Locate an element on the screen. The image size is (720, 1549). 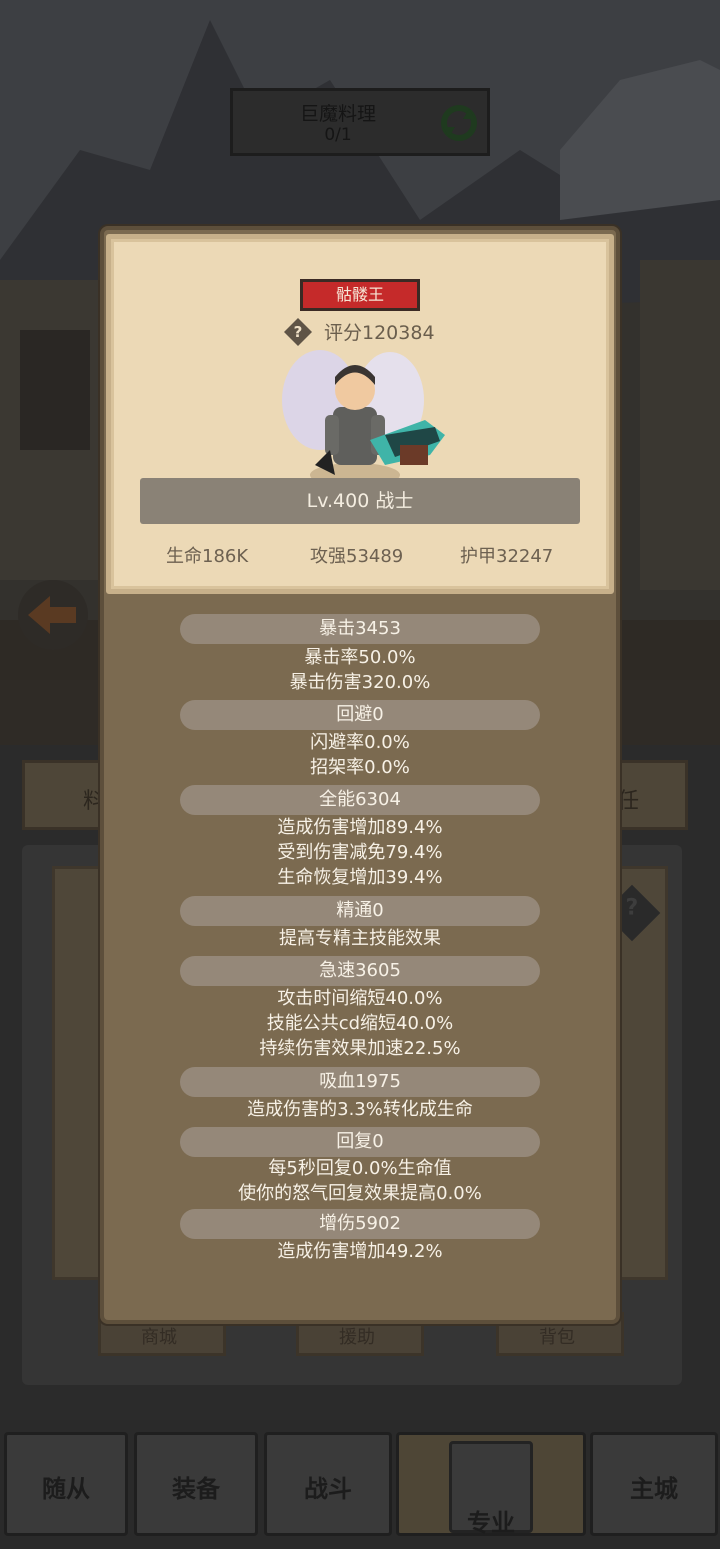
stat-line: 受到伤害减免79.4% is located at coordinates (360, 852).